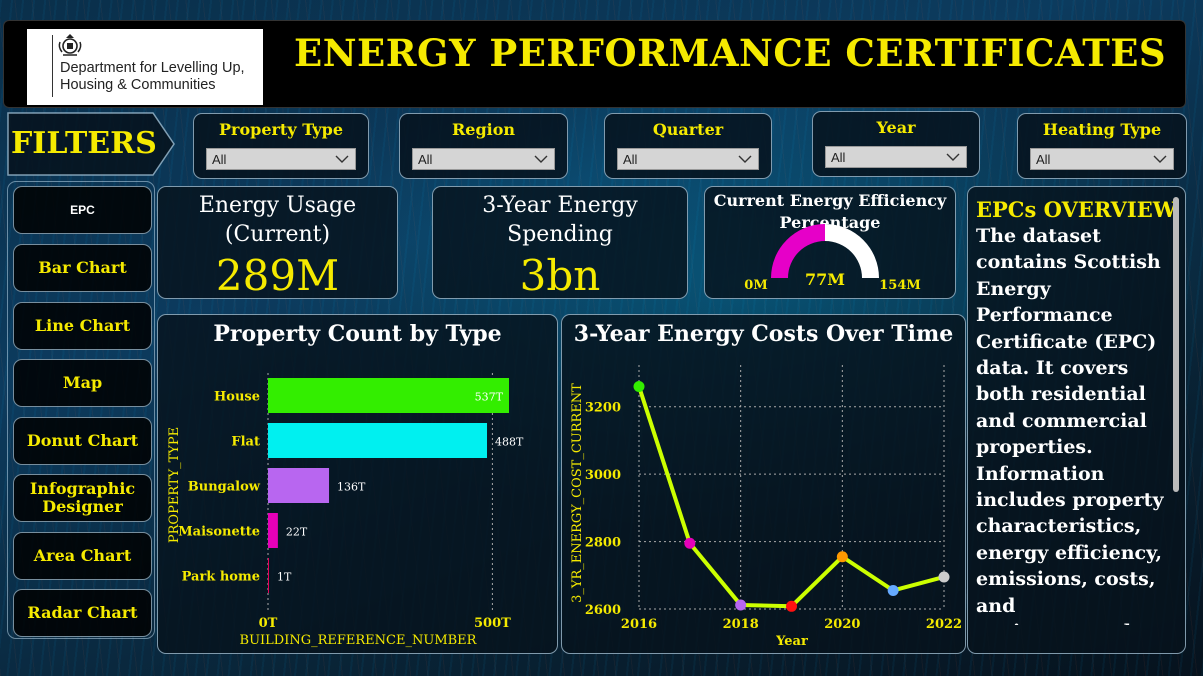 The width and height of the screenshot is (1203, 676). Describe the element at coordinates (603, 610) in the screenshot. I see `y-tick-label: 2600` at that location.